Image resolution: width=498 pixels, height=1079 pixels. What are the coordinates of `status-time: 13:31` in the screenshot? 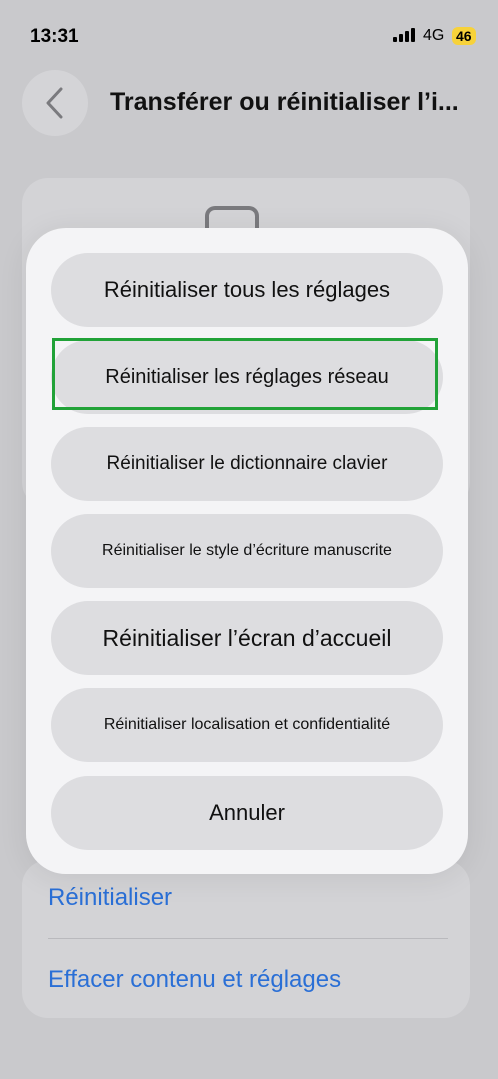 It's located at (54, 36).